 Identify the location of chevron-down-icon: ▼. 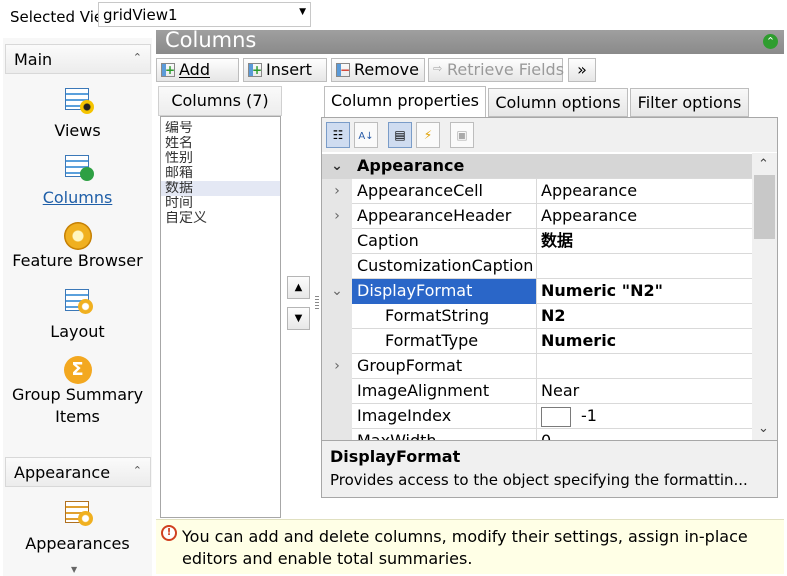
(302, 12).